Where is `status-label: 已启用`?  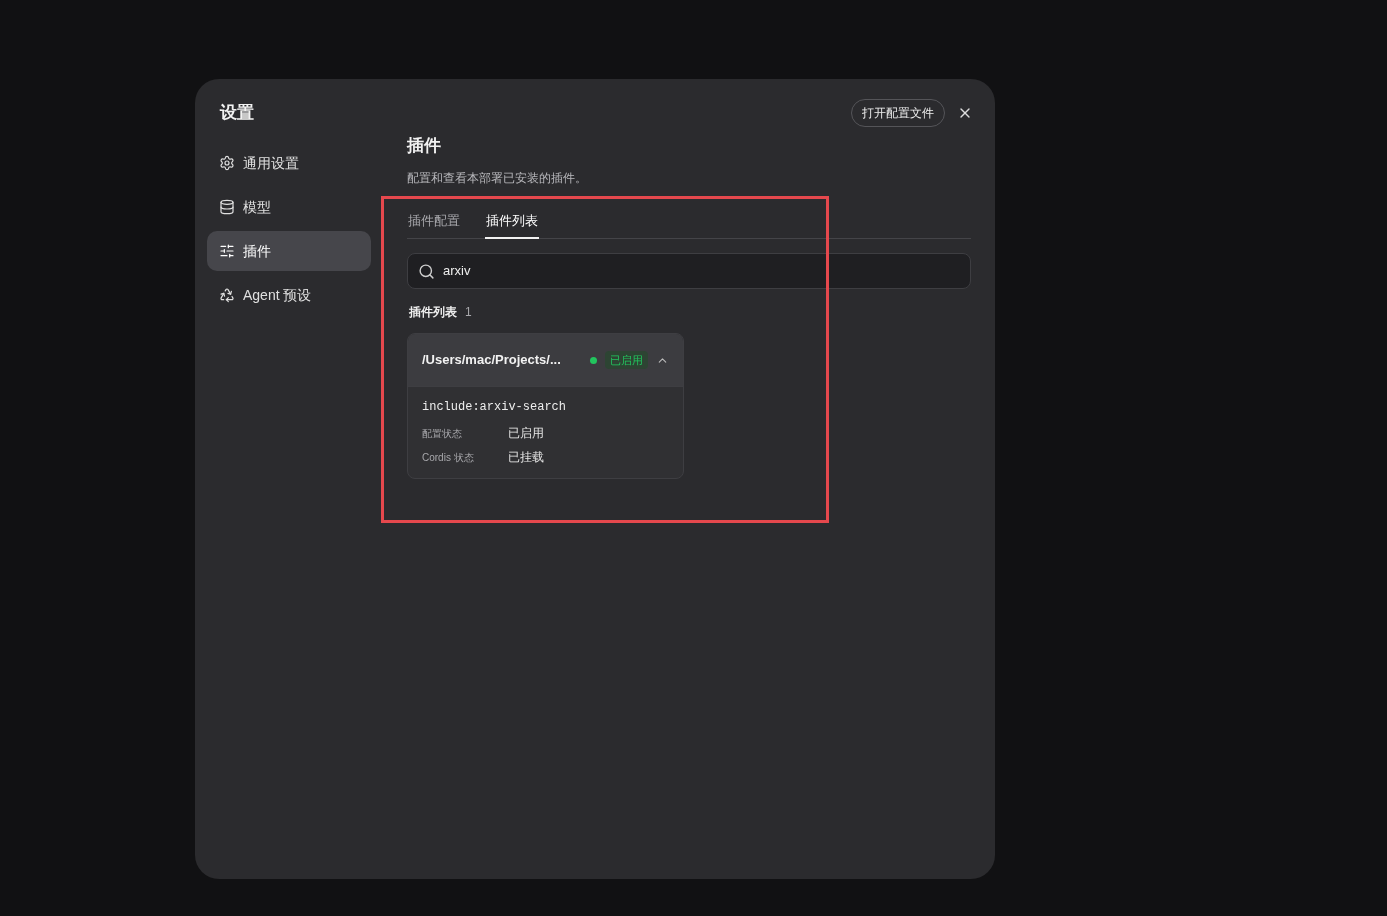 status-label: 已启用 is located at coordinates (626, 360).